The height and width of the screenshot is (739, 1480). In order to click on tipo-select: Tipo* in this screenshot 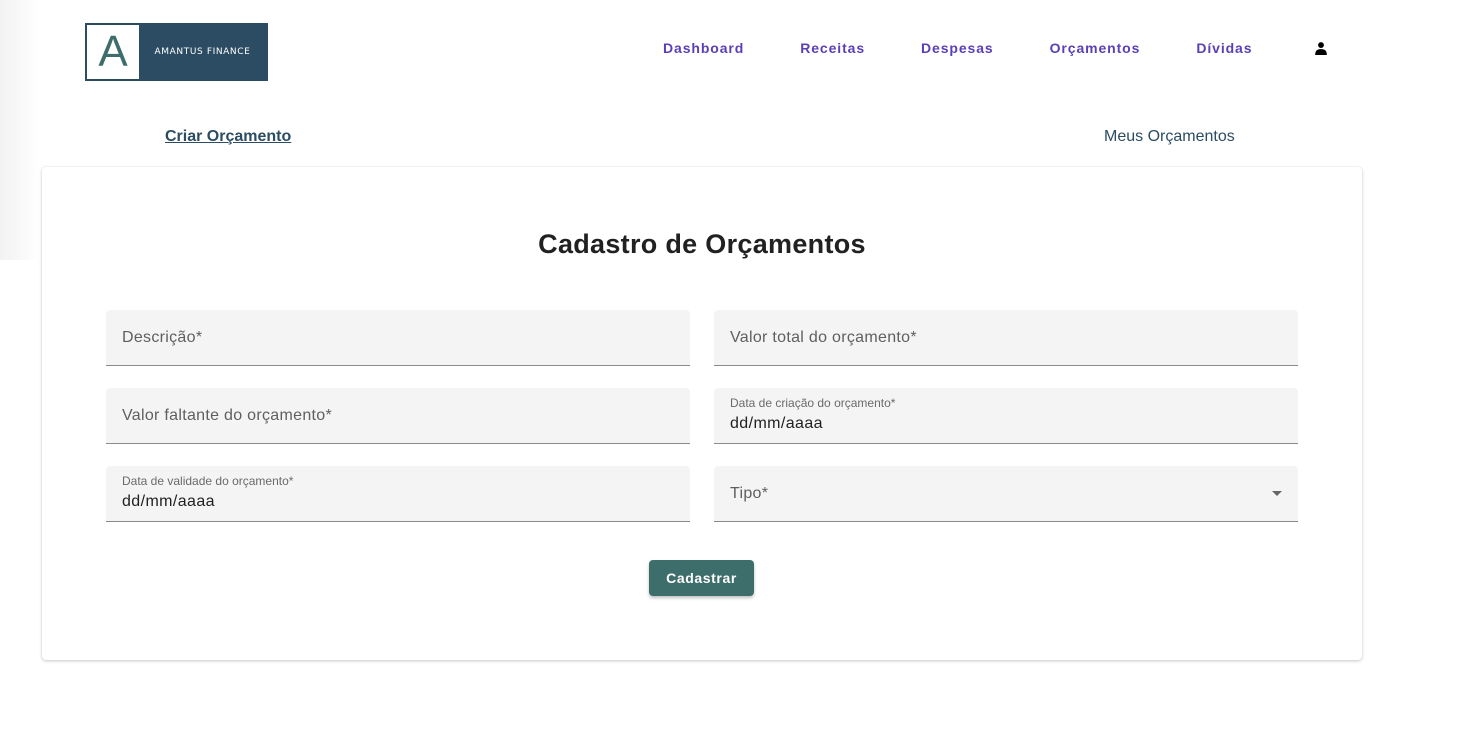, I will do `click(1006, 494)`.